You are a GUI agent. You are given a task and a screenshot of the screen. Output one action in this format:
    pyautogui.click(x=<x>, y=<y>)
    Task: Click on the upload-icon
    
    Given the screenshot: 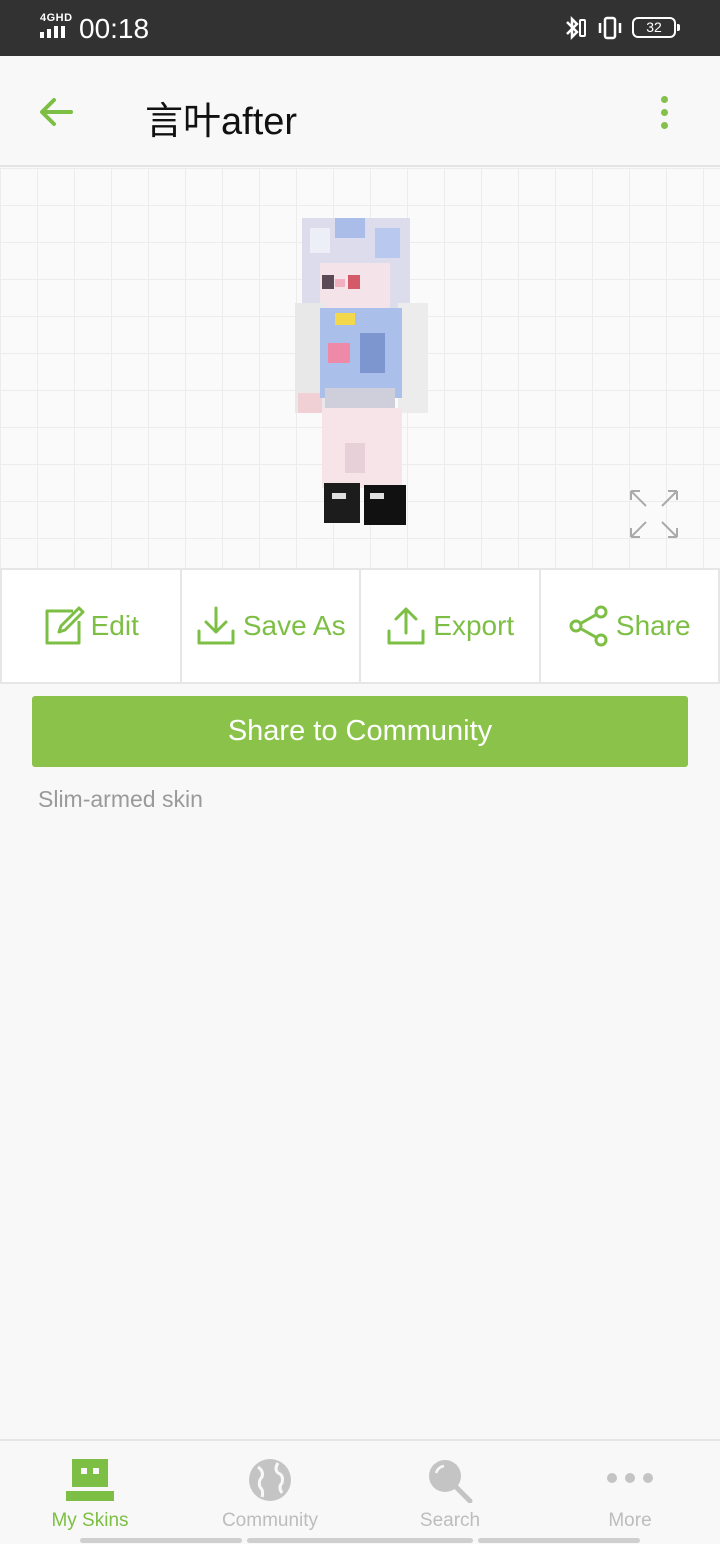 What is the action you would take?
    pyautogui.click(x=406, y=626)
    